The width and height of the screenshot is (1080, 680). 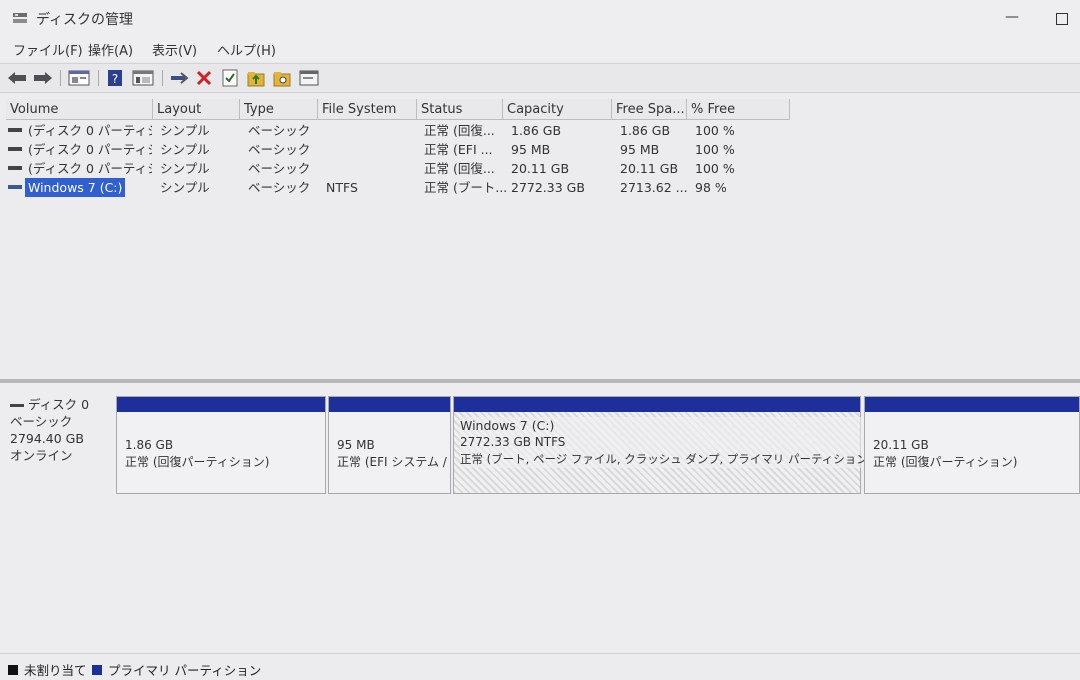 I want to click on folder-search-icon, so click(x=282, y=78).